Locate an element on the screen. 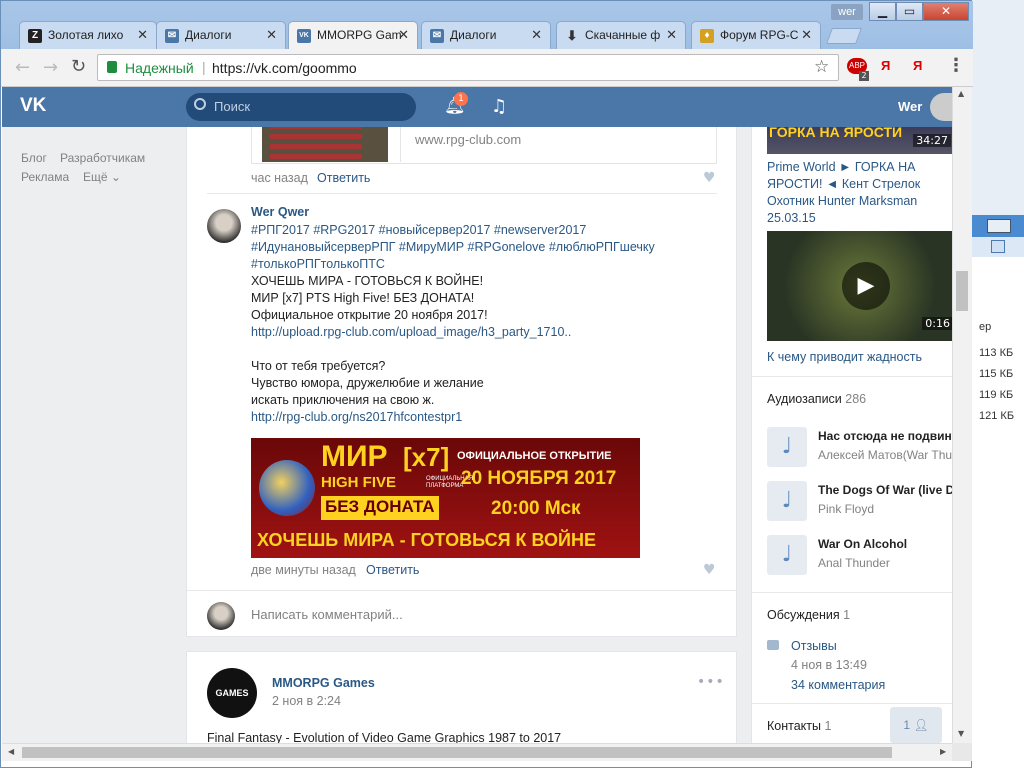 Image resolution: width=1024 pixels, height=768 pixels. yandex-icon: Я is located at coordinates (885, 65).